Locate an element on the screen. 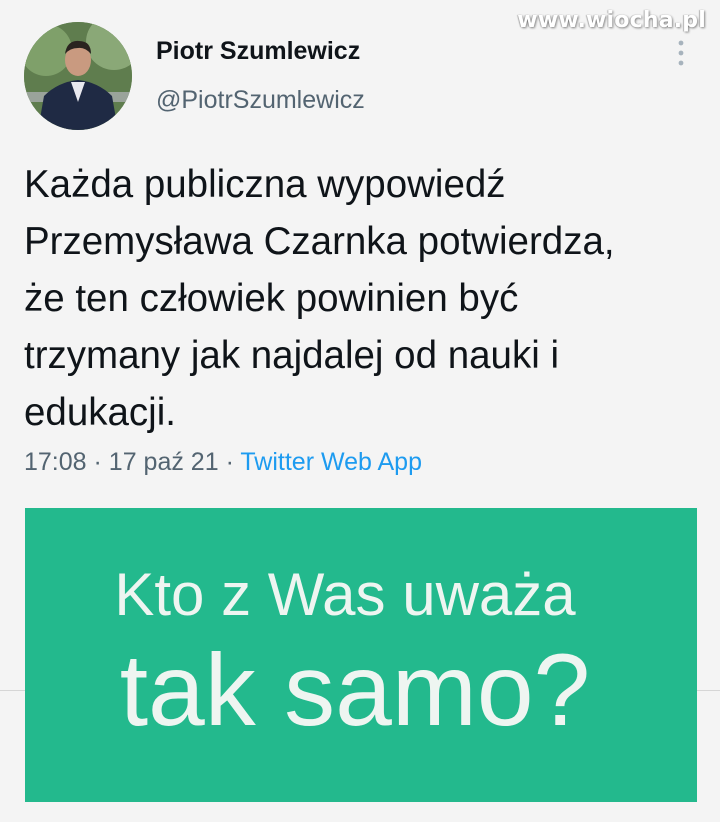  tweet-meta: 17:08 · 17 paź 21 · Twitter Web App is located at coordinates (223, 462).